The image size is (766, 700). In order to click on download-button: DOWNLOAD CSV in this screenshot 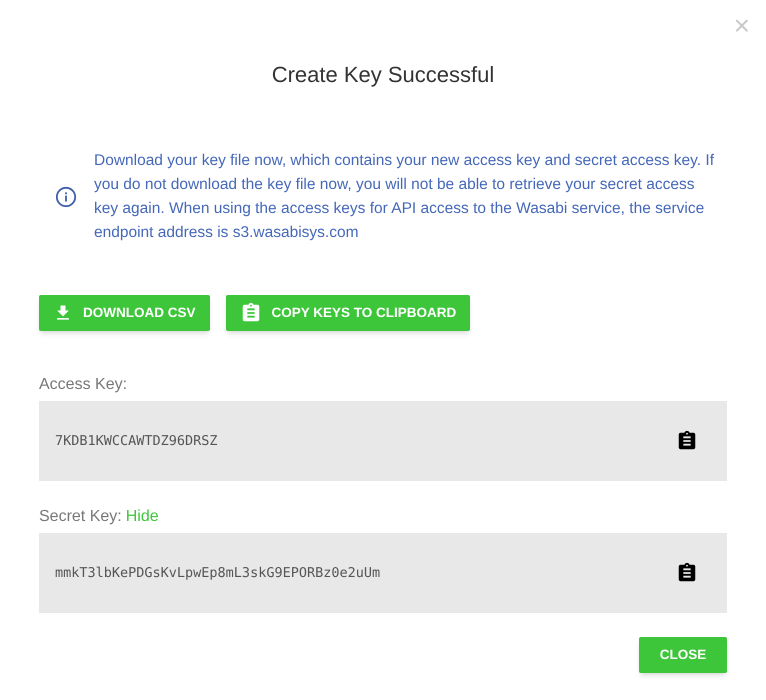, I will do `click(124, 313)`.